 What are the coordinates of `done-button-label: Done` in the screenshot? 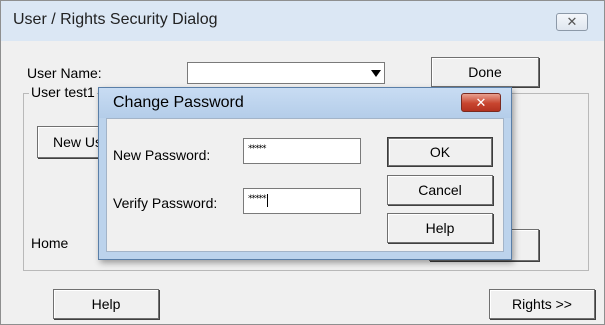 It's located at (485, 72).